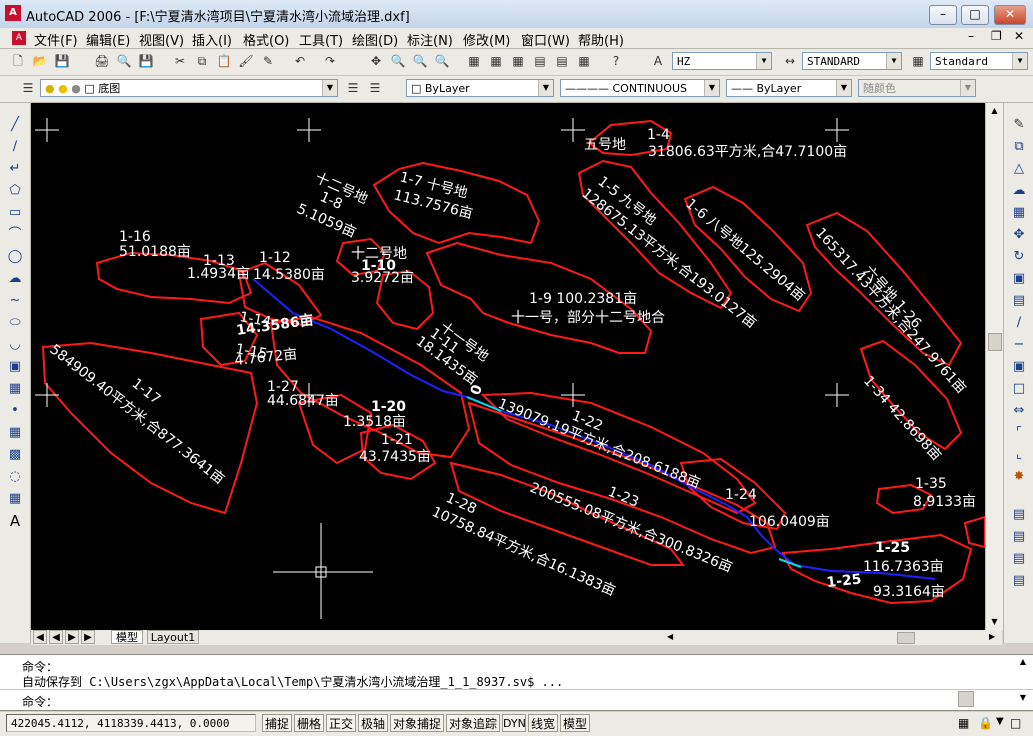 This screenshot has width=1033, height=736. What do you see at coordinates (1019, 581) in the screenshot?
I see `bring-above-icon: ▤` at bounding box center [1019, 581].